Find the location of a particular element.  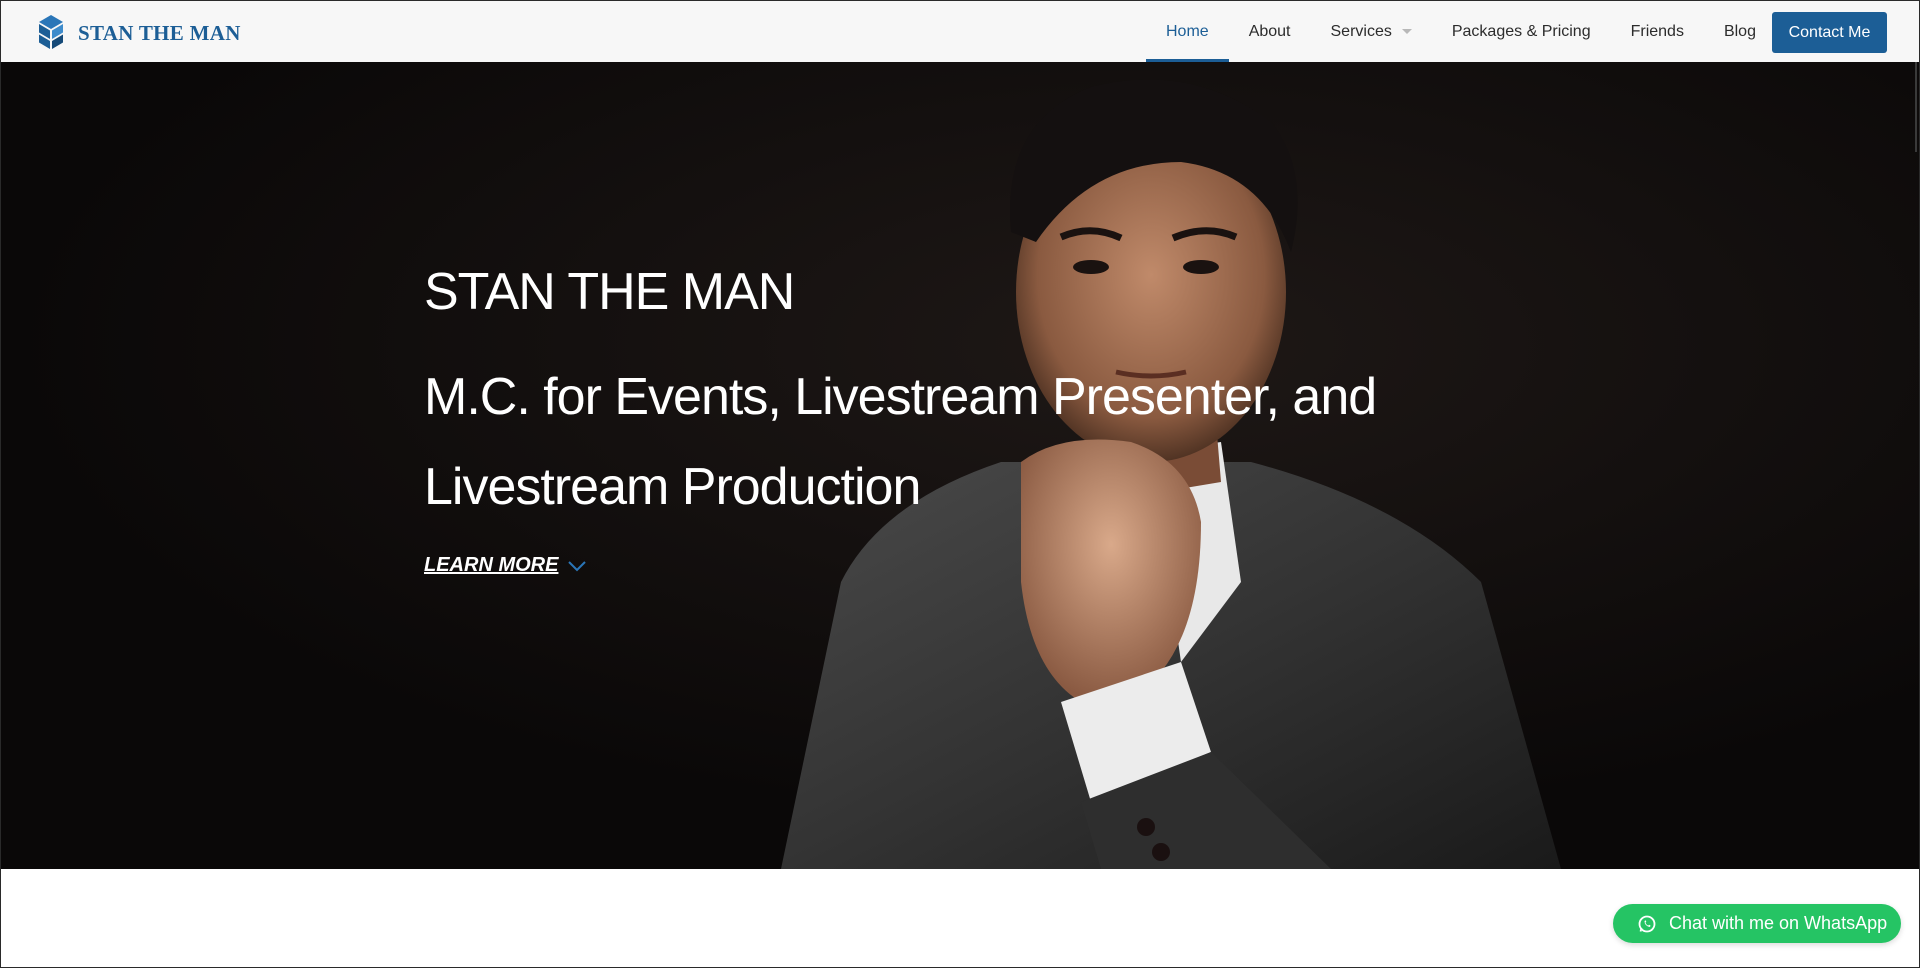

contact-me-button: Contact Me is located at coordinates (1829, 32).